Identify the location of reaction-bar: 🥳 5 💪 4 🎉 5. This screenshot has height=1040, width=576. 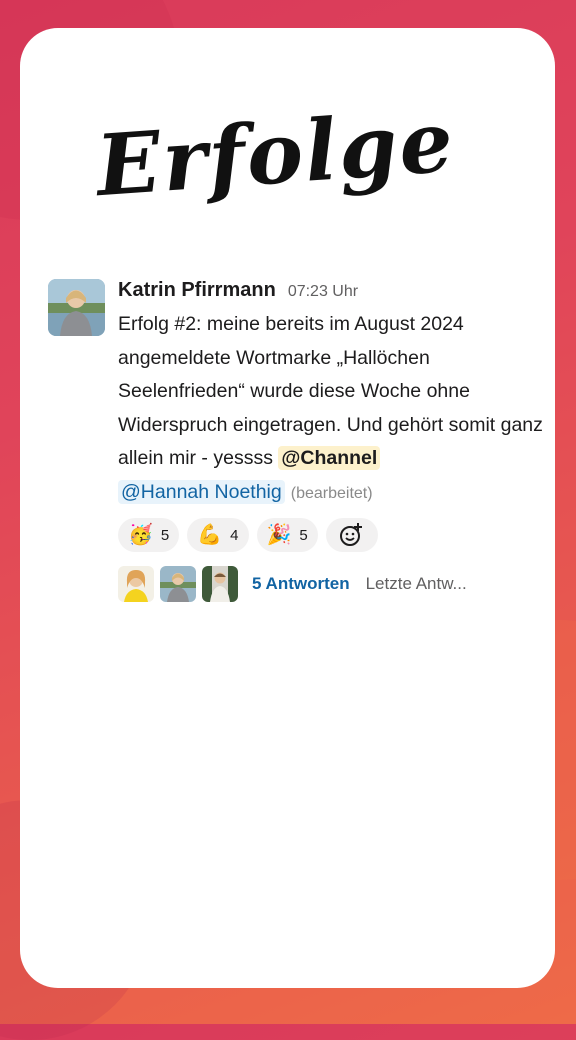
(333, 535).